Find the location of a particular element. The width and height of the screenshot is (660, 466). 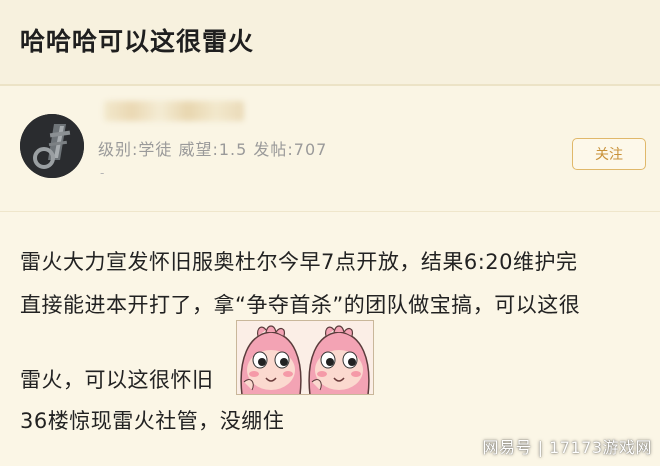

author-extra: - is located at coordinates (102, 173).